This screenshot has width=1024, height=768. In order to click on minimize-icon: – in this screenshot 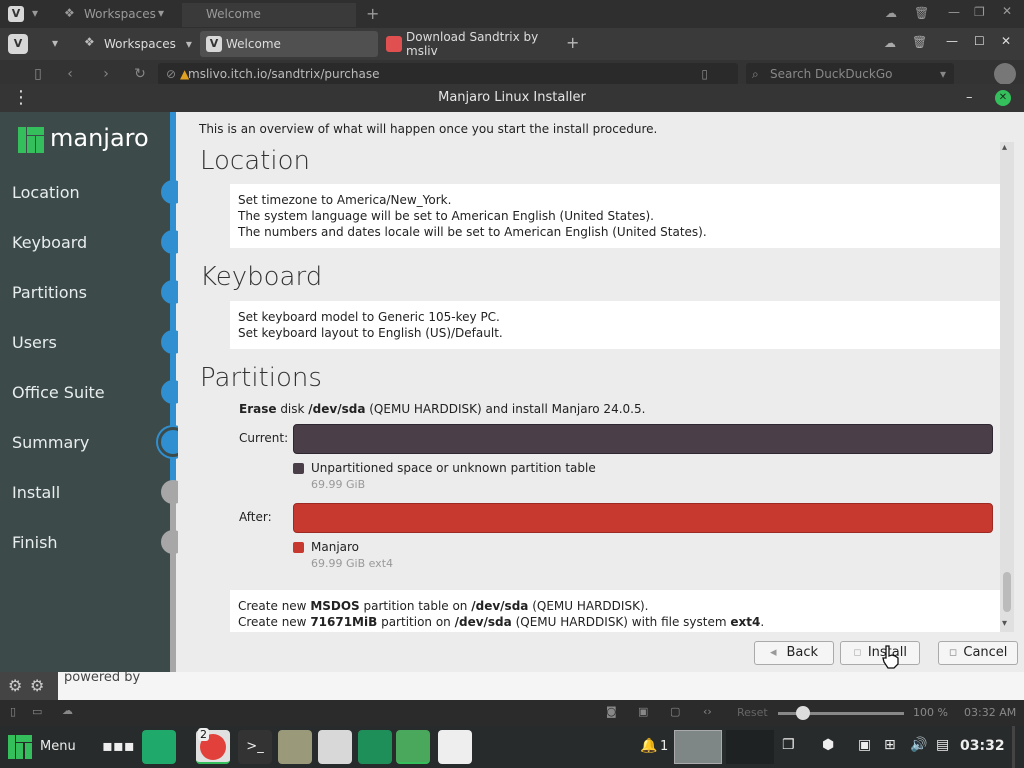, I will do `click(969, 98)`.